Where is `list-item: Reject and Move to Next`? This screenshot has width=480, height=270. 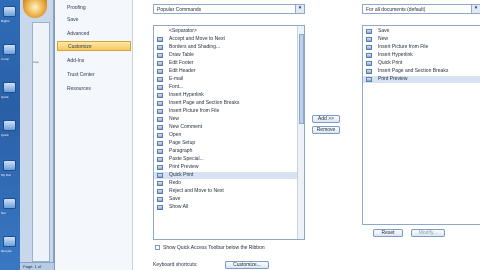 list-item: Reject and Move to Next is located at coordinates (189, 191).